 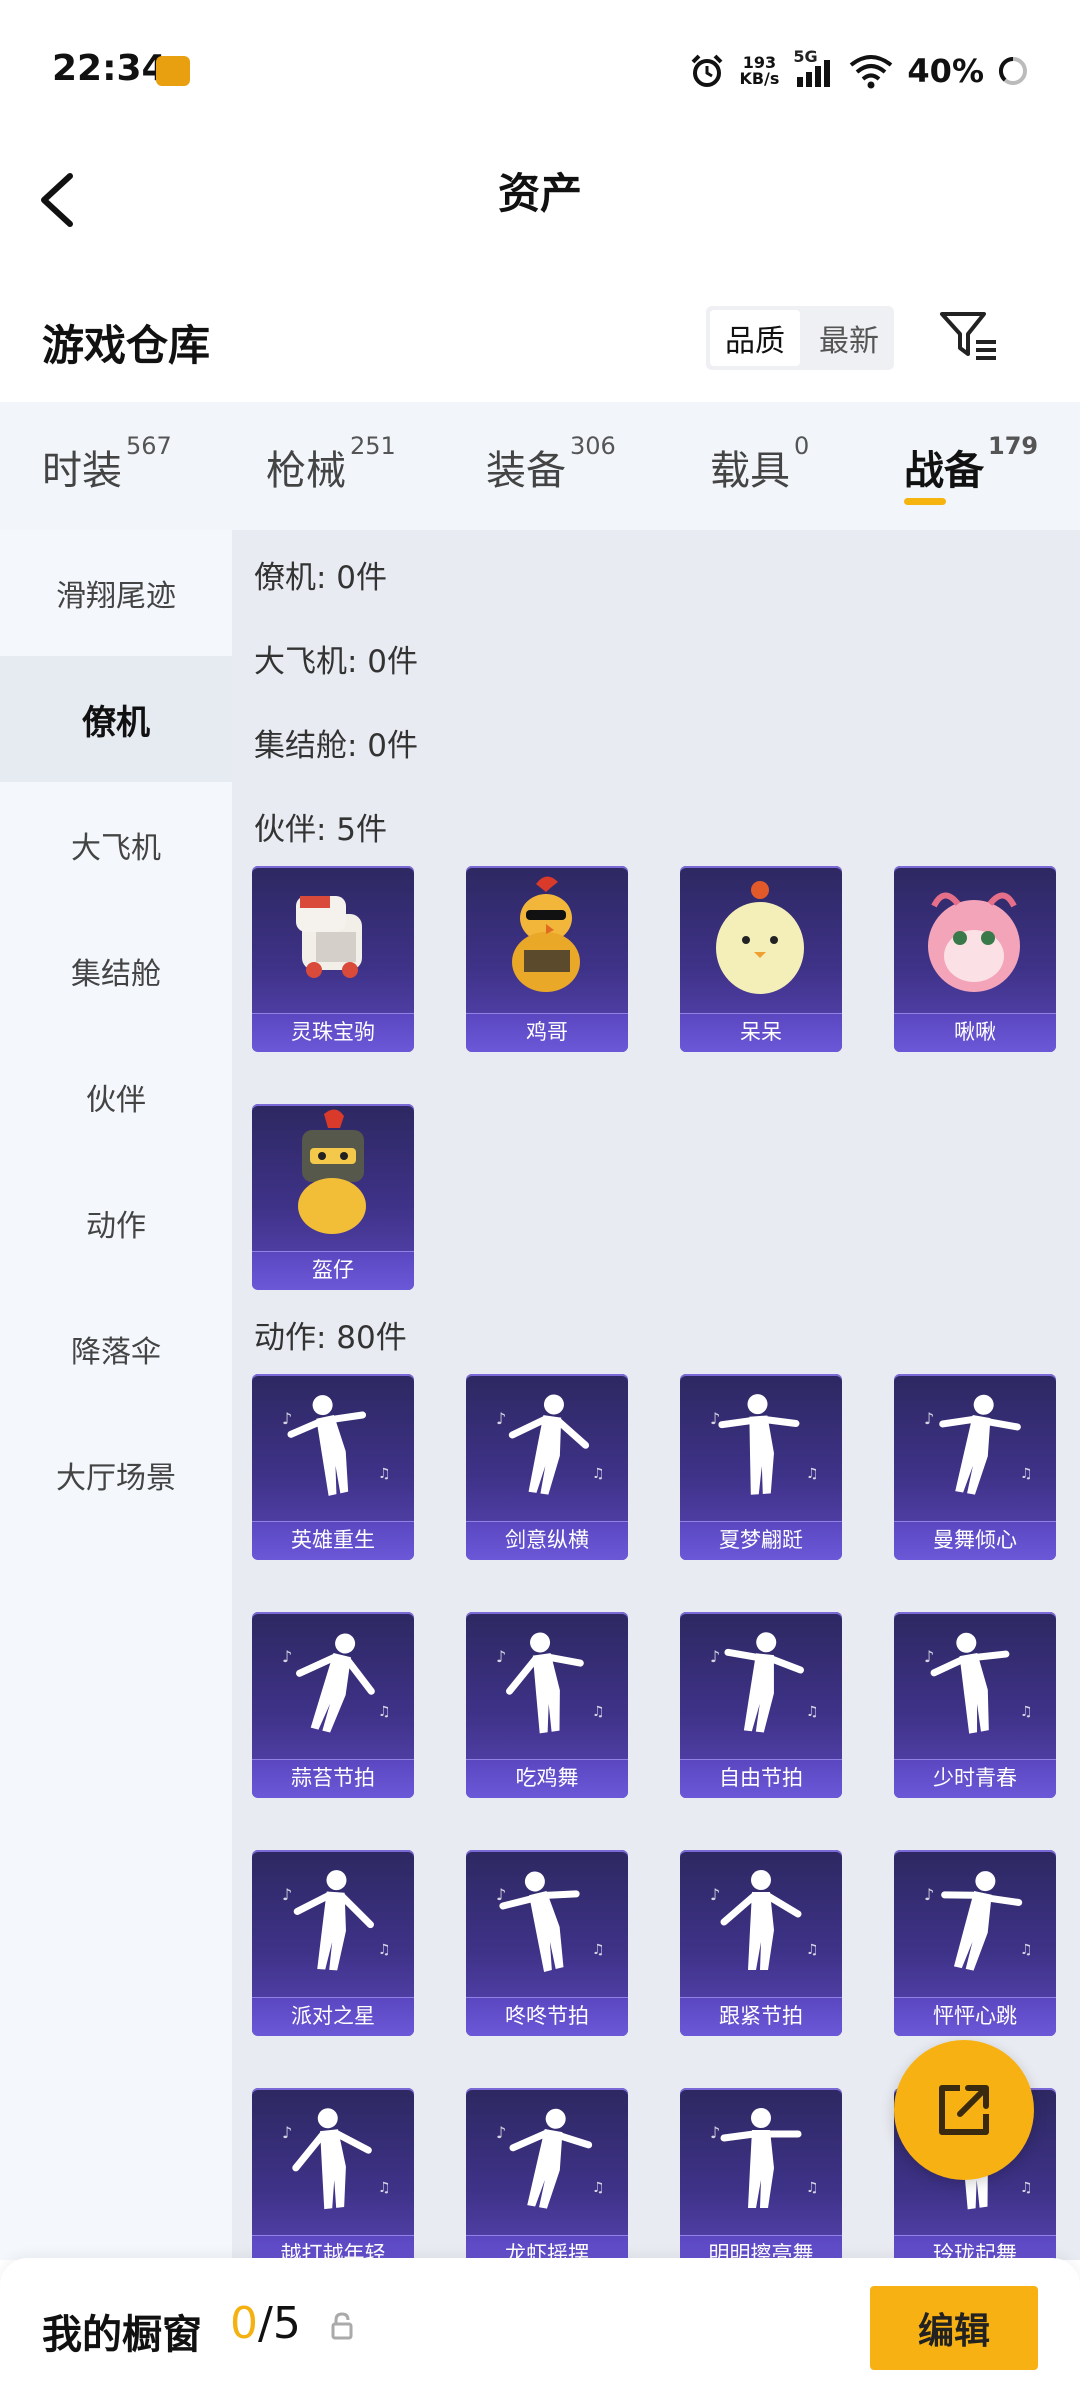 What do you see at coordinates (814, 69) in the screenshot?
I see `signal-icon: 5G` at bounding box center [814, 69].